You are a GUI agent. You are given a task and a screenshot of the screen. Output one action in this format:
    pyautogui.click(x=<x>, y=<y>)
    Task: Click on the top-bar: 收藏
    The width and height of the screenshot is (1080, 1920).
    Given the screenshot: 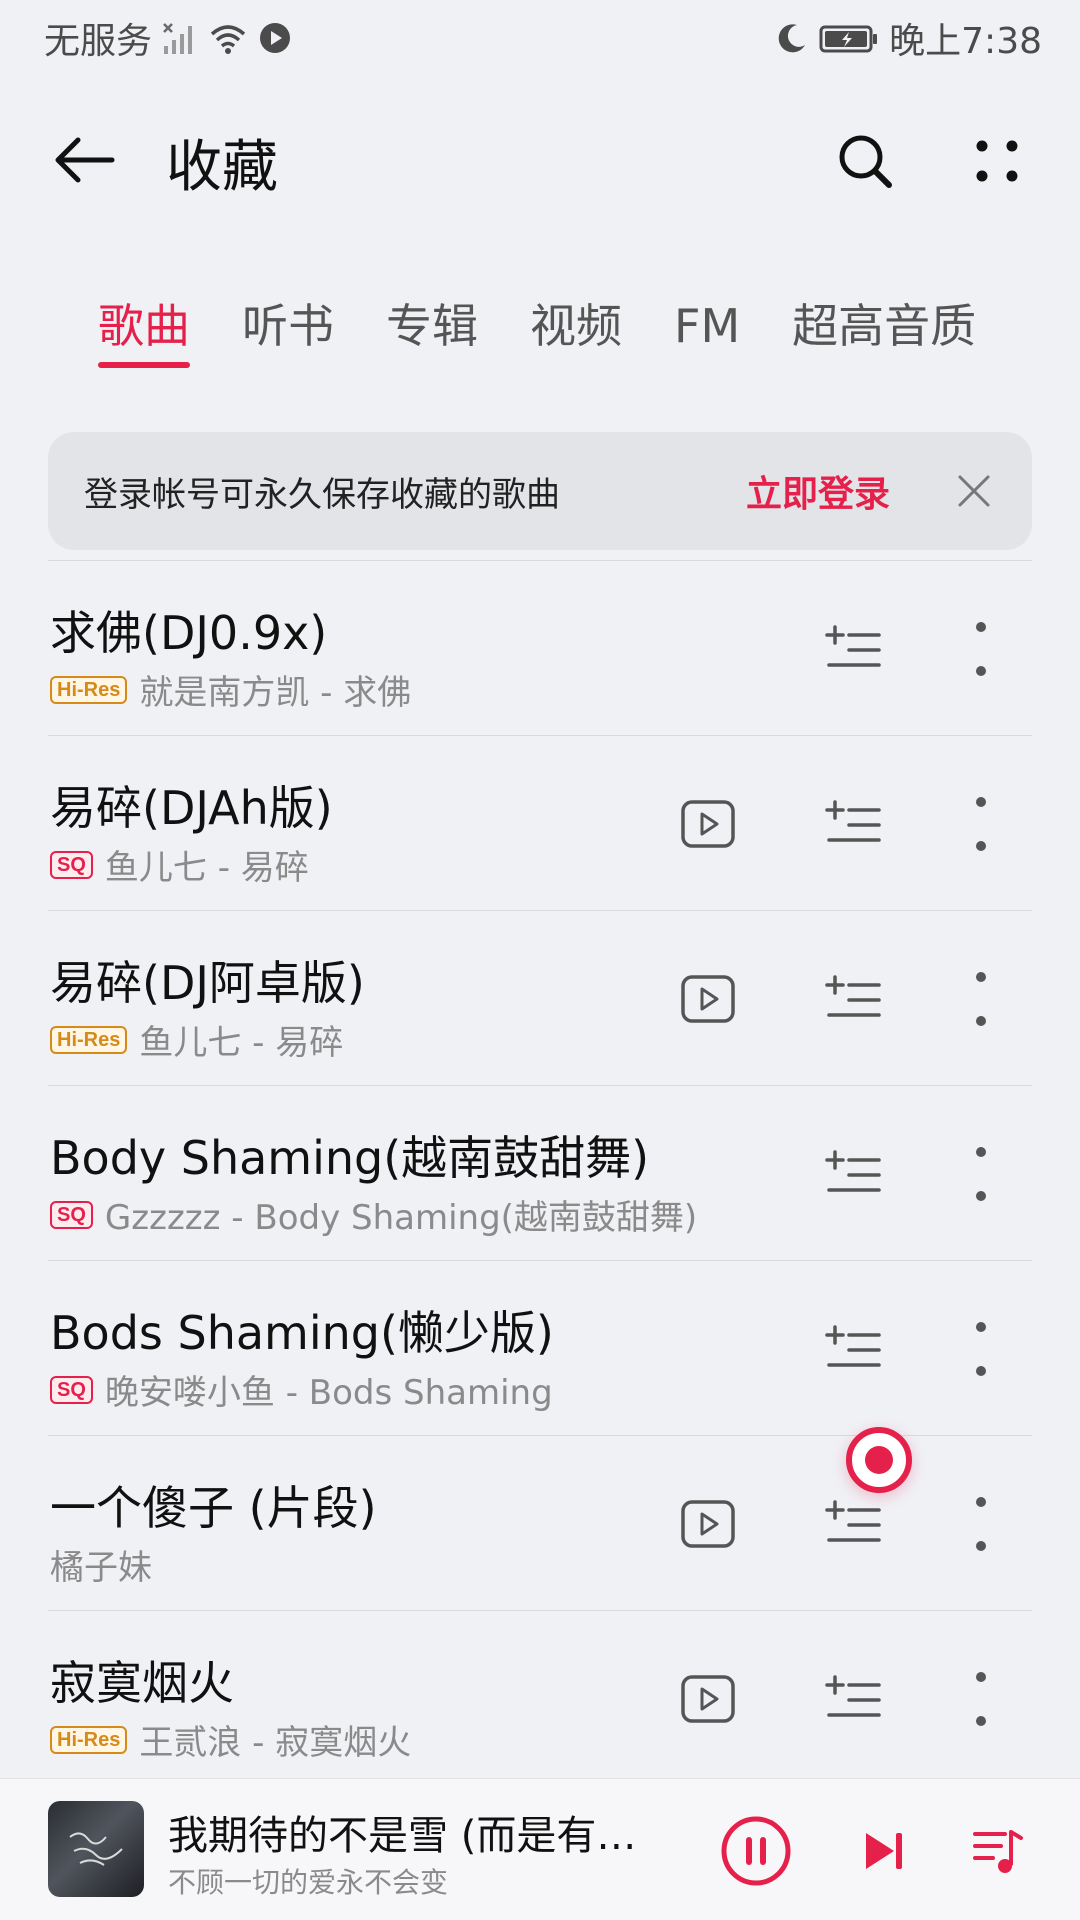 What is the action you would take?
    pyautogui.click(x=540, y=160)
    